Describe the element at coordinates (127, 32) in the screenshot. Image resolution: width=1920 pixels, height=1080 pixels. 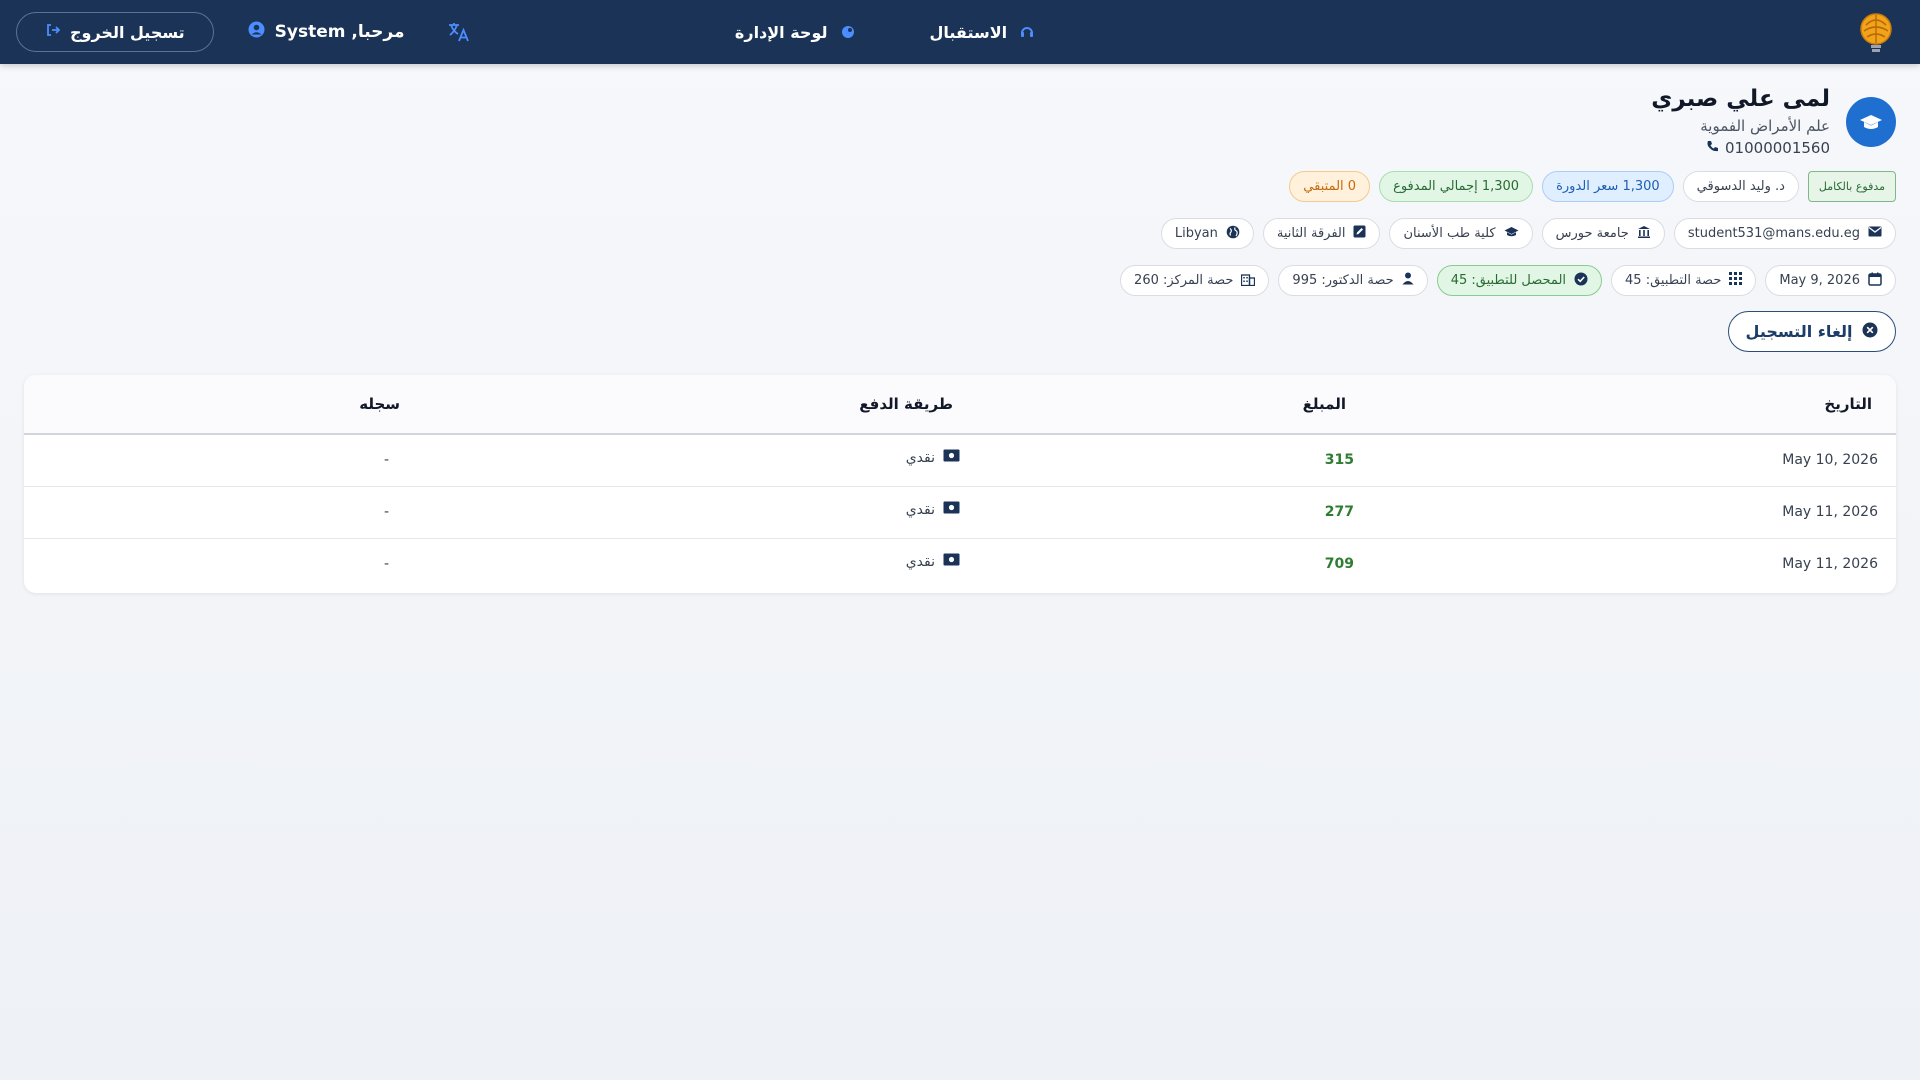
I see `logout-label: تسجيل الخروج` at that location.